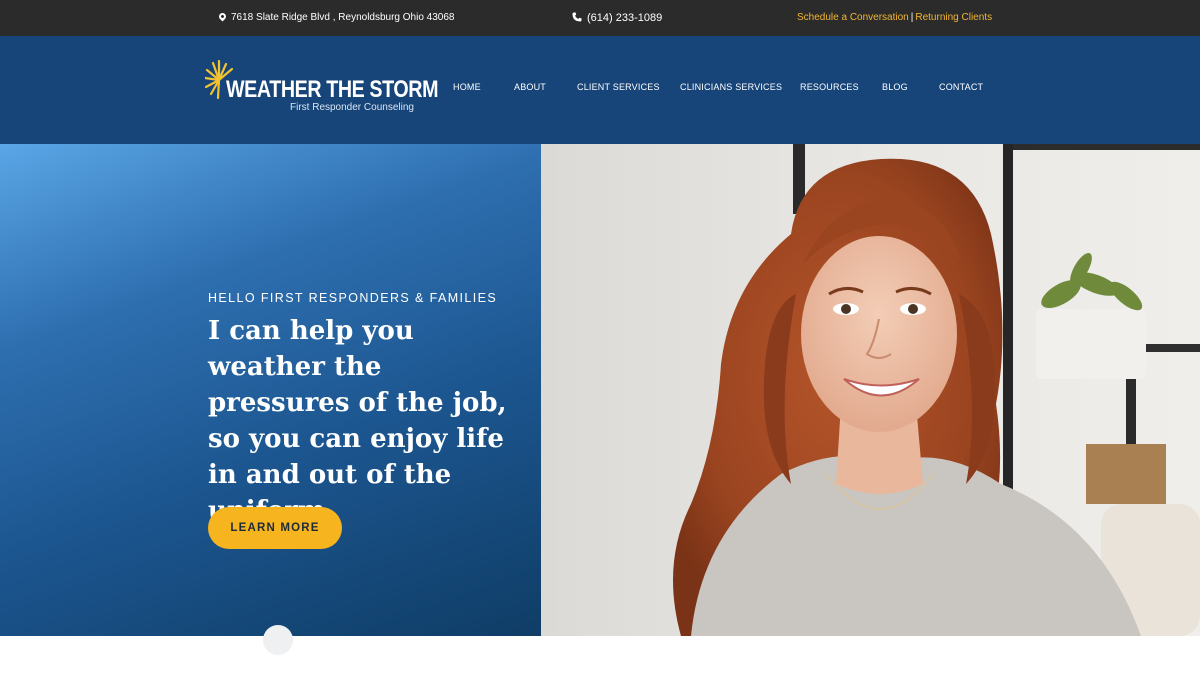 This screenshot has width=1200, height=688. What do you see at coordinates (953, 17) in the screenshot?
I see `returning-clients-link: Returning Clients` at bounding box center [953, 17].